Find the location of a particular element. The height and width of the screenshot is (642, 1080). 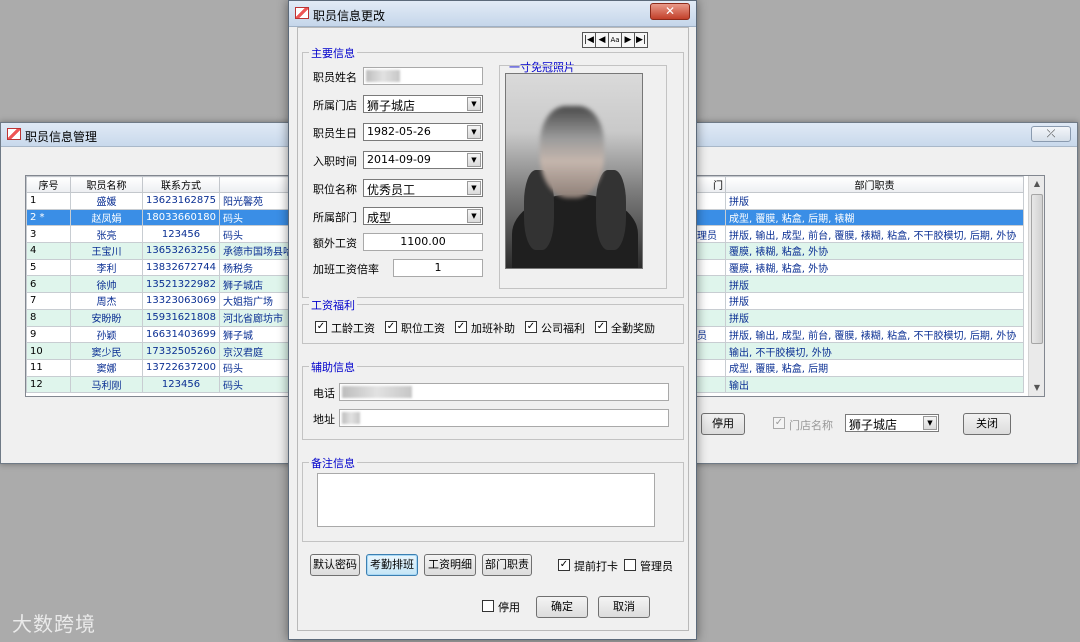

department-select: 成型 ▼ is located at coordinates (423, 216).